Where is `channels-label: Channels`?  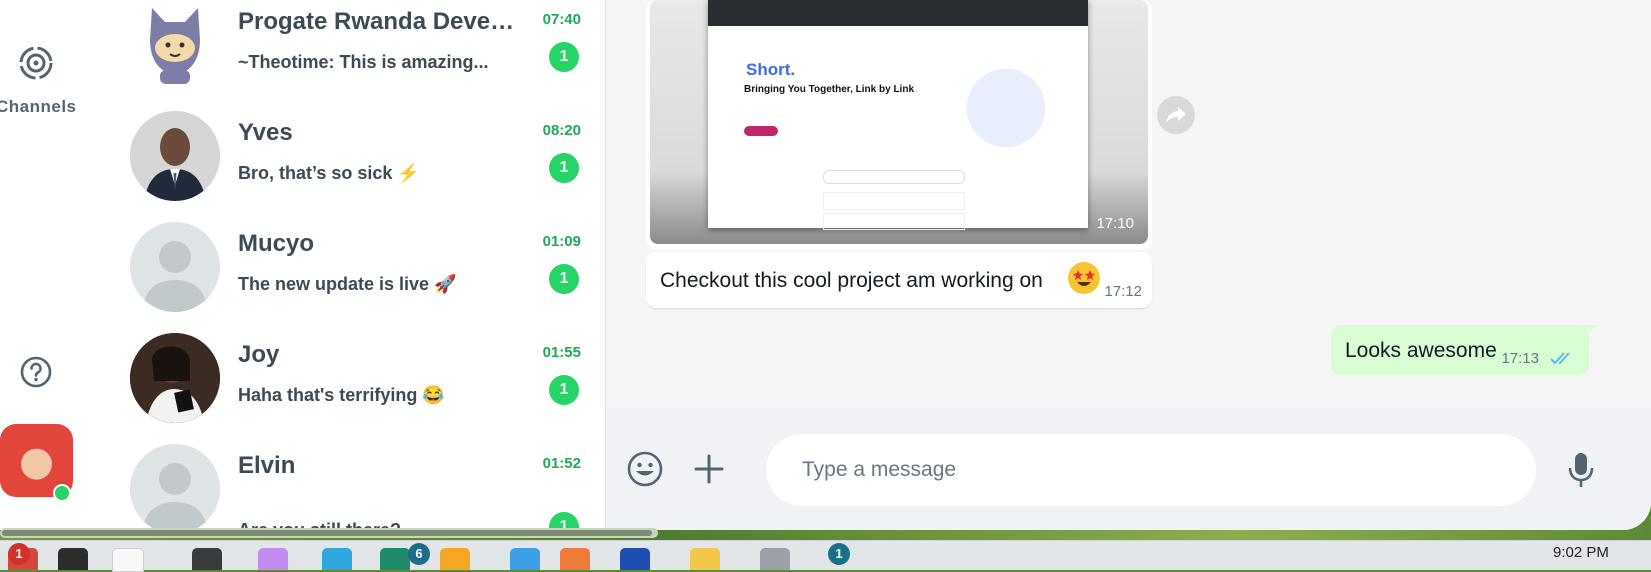 channels-label: Channels is located at coordinates (38, 107).